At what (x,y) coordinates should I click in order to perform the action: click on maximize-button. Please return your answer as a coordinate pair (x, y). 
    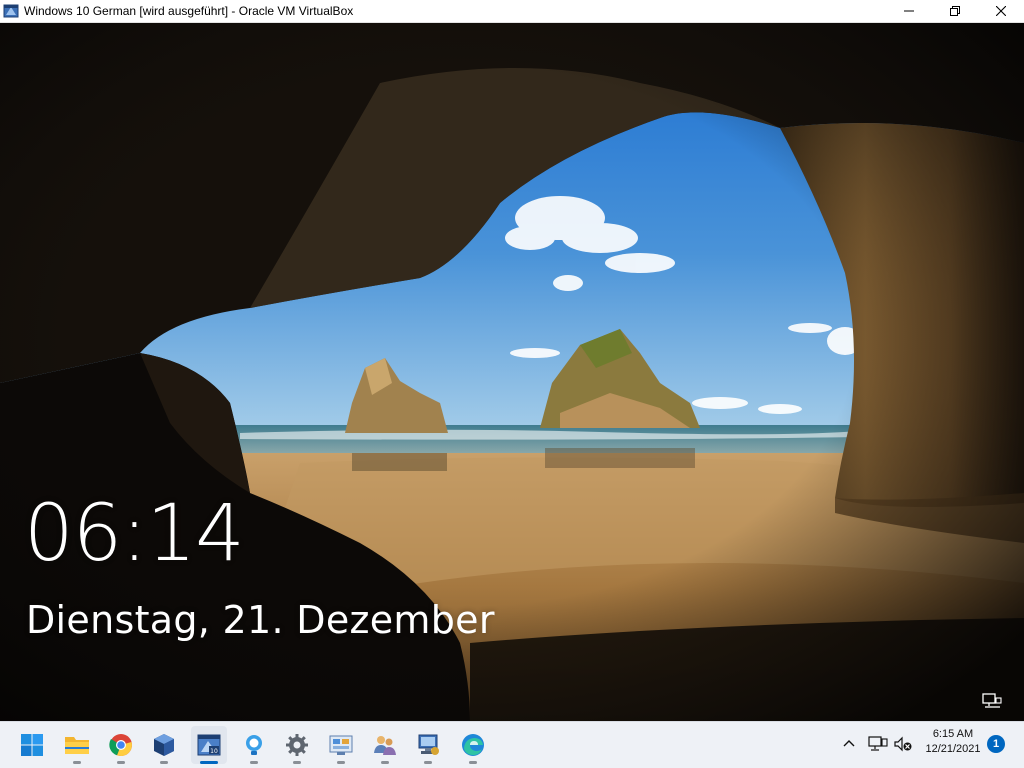
    Looking at the image, I should click on (955, 11).